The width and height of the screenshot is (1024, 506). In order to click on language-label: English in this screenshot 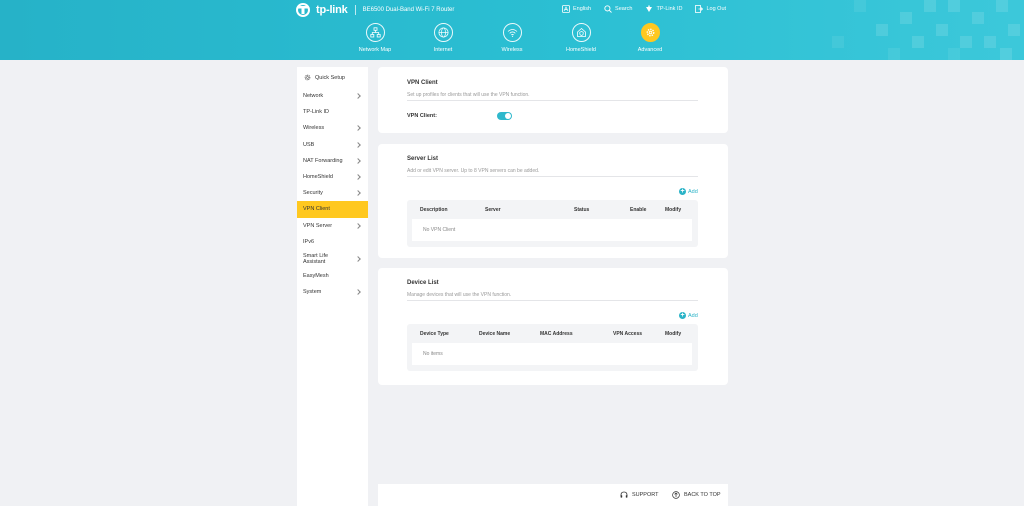, I will do `click(582, 9)`.